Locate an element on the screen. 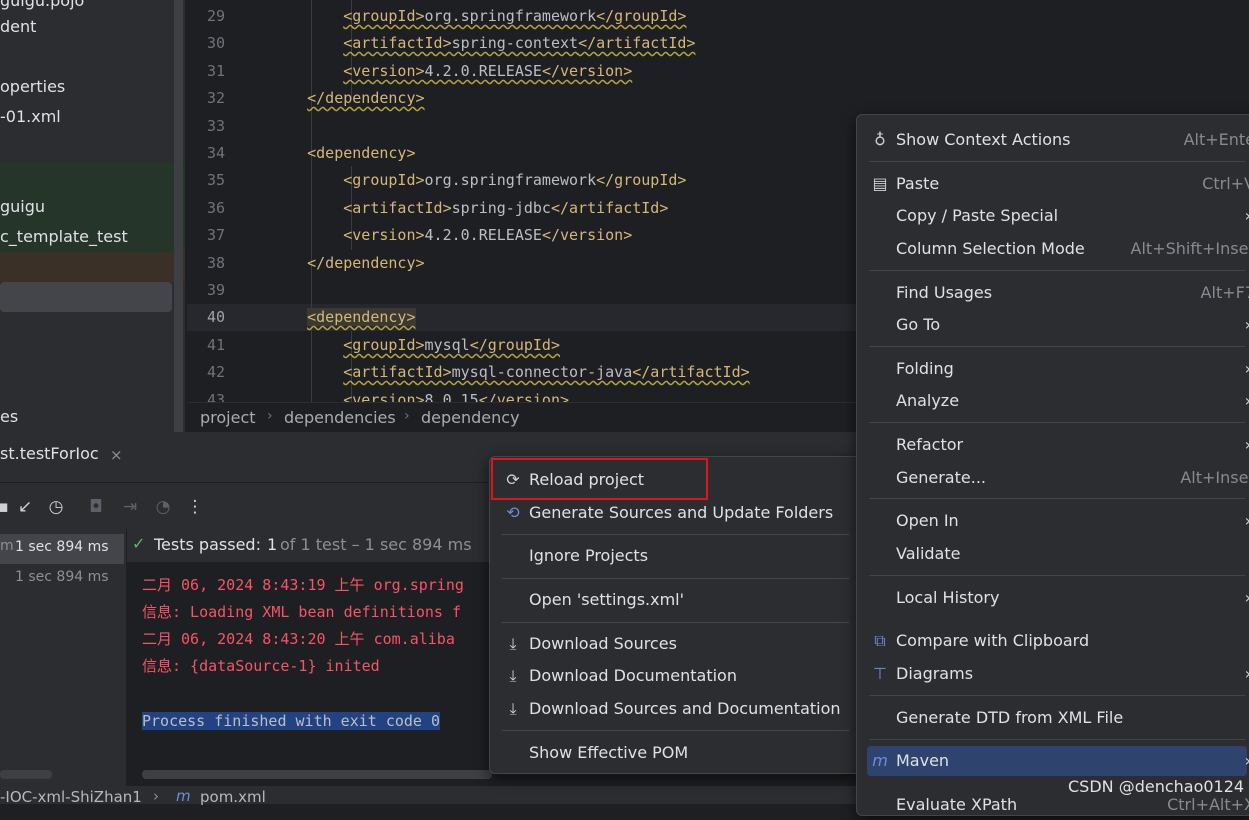 Image resolution: width=1249 pixels, height=820 pixels. menu-item-find-usages: Find UsagesAlt+F7 is located at coordinates (1058, 293).